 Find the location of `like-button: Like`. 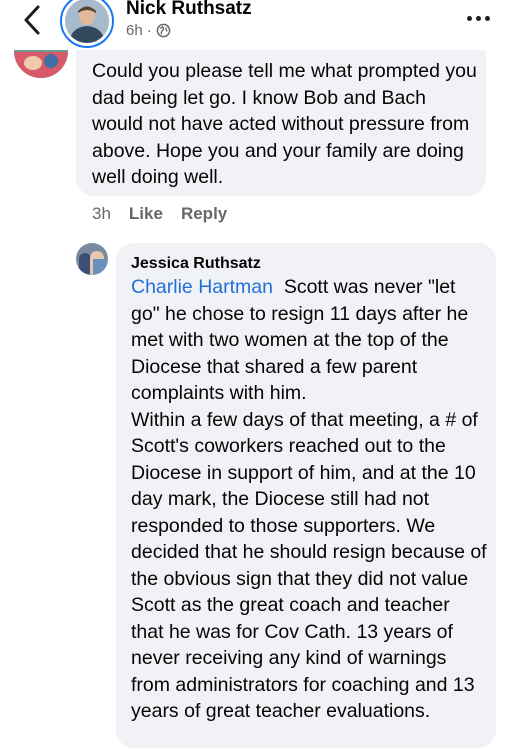

like-button: Like is located at coordinates (146, 214).